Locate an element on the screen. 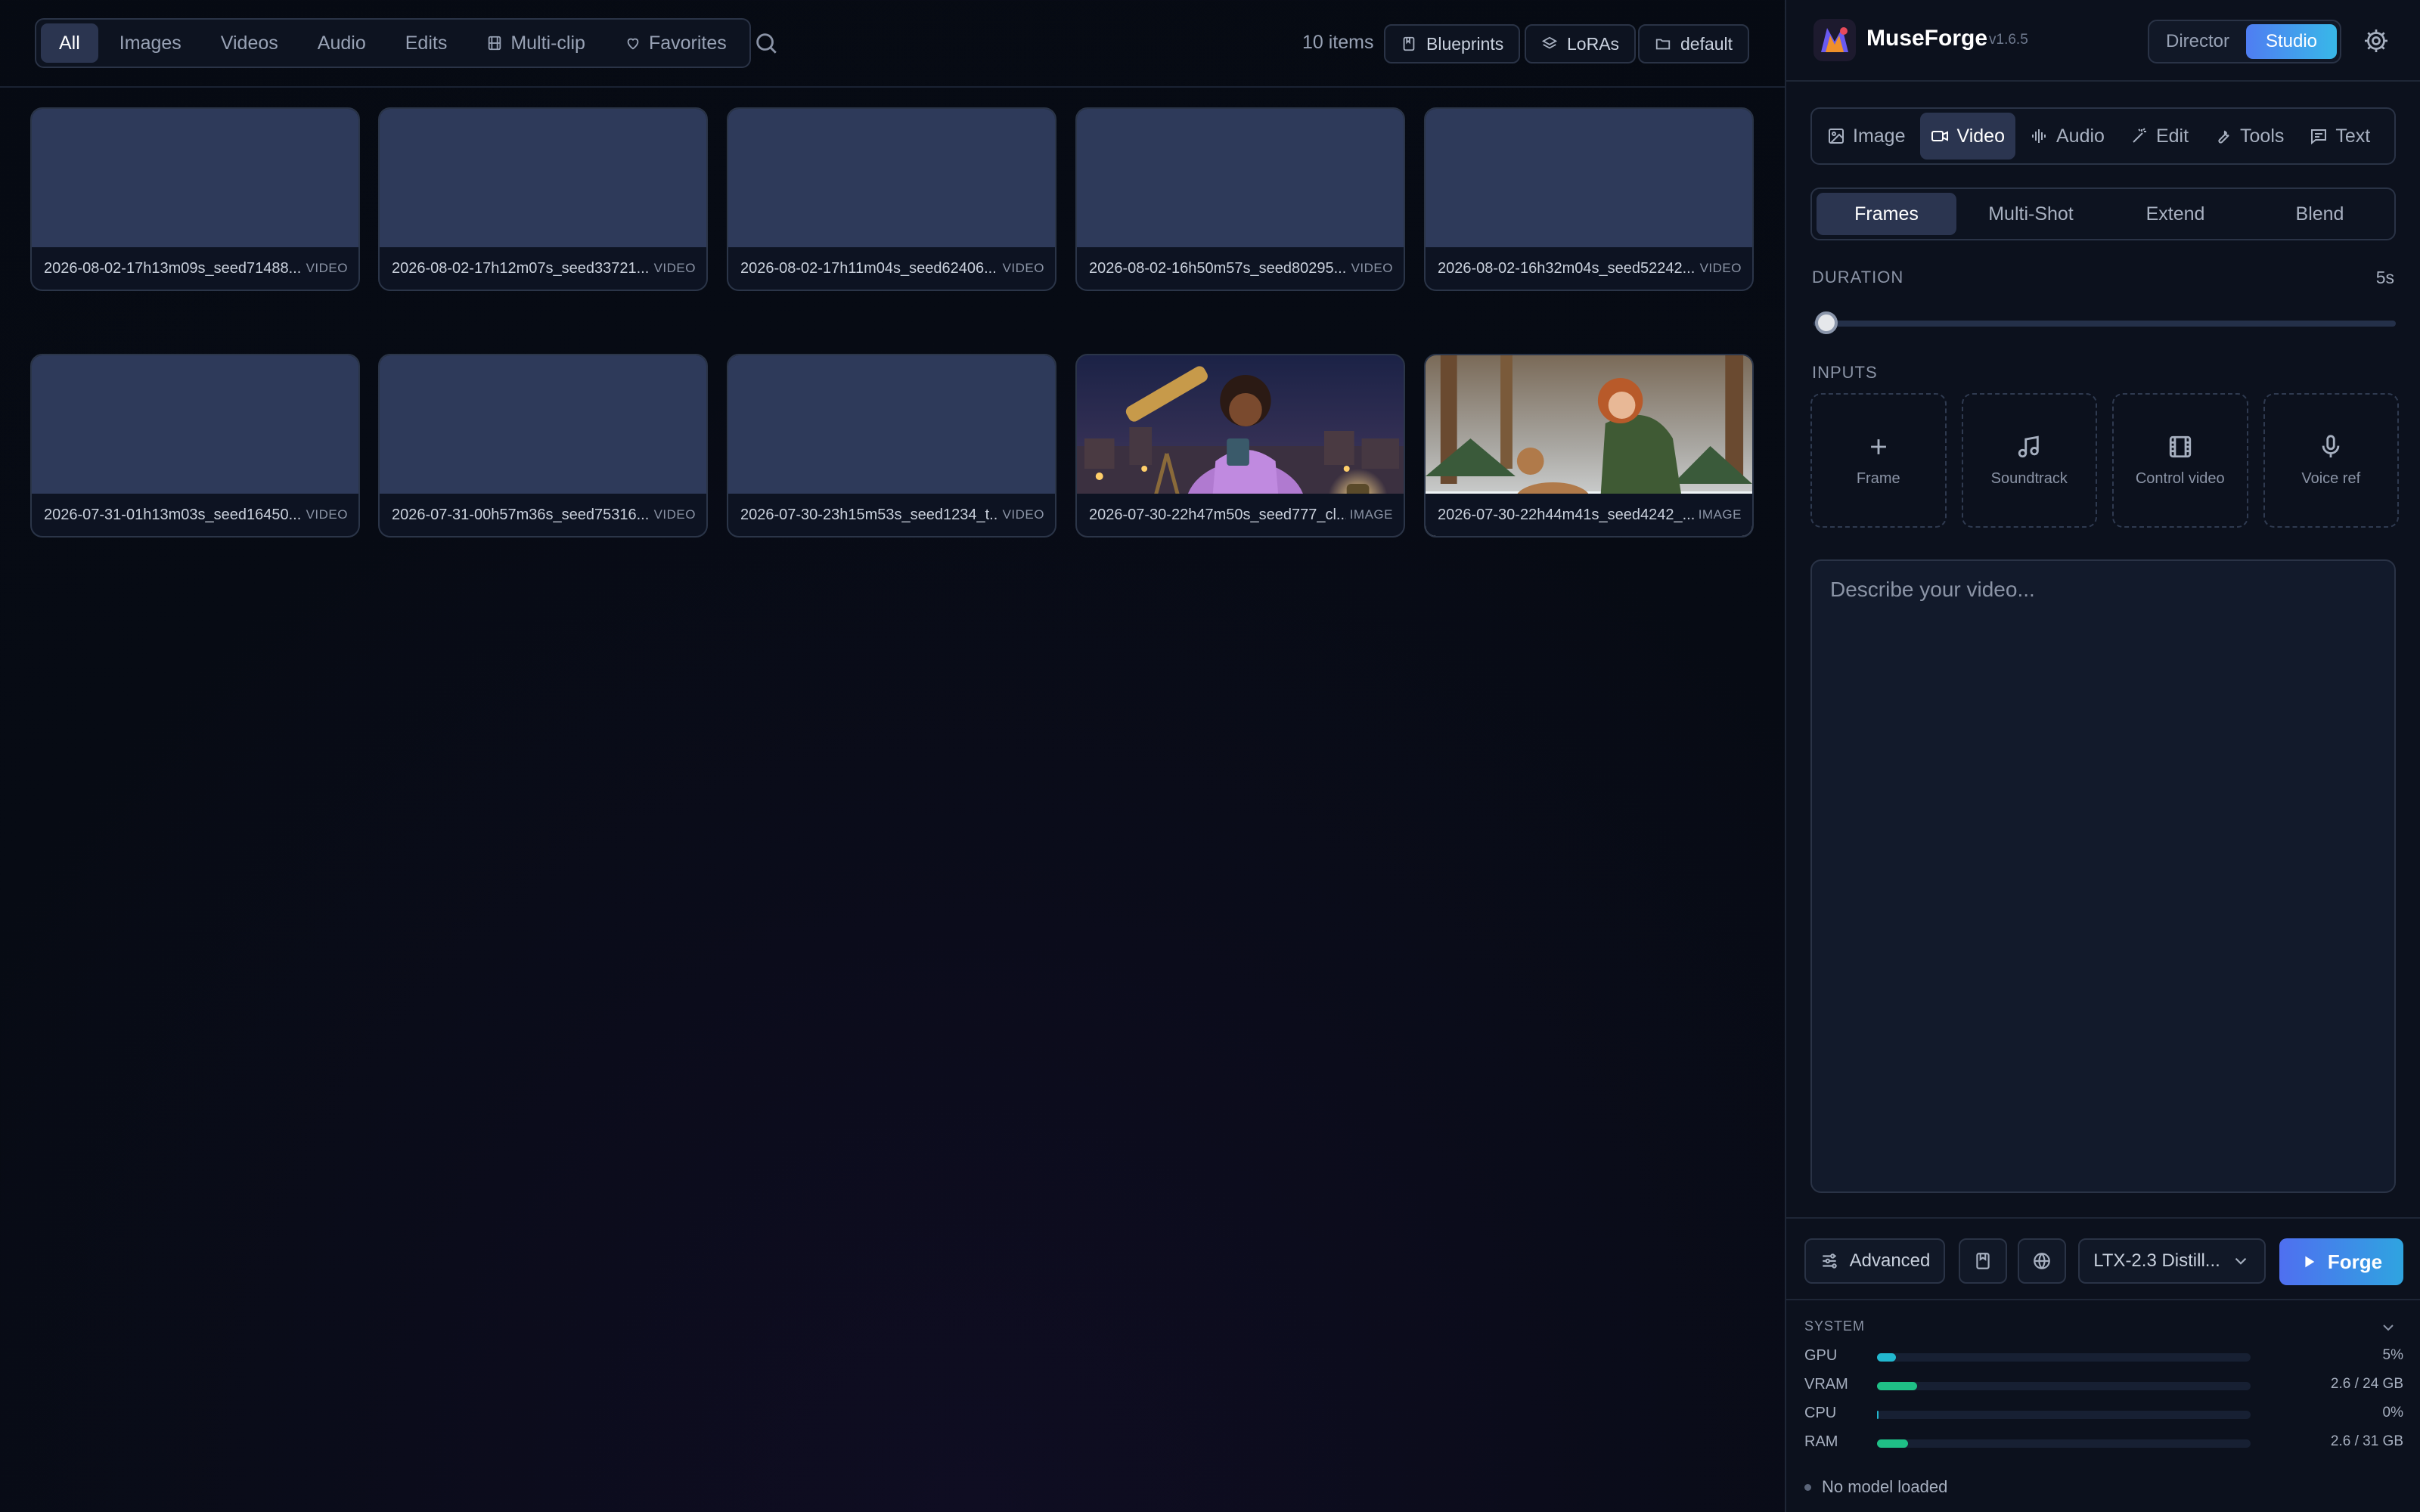  card-footer: 2026-08-02-17h12m07s_seed33721... VIDEO is located at coordinates (543, 268).